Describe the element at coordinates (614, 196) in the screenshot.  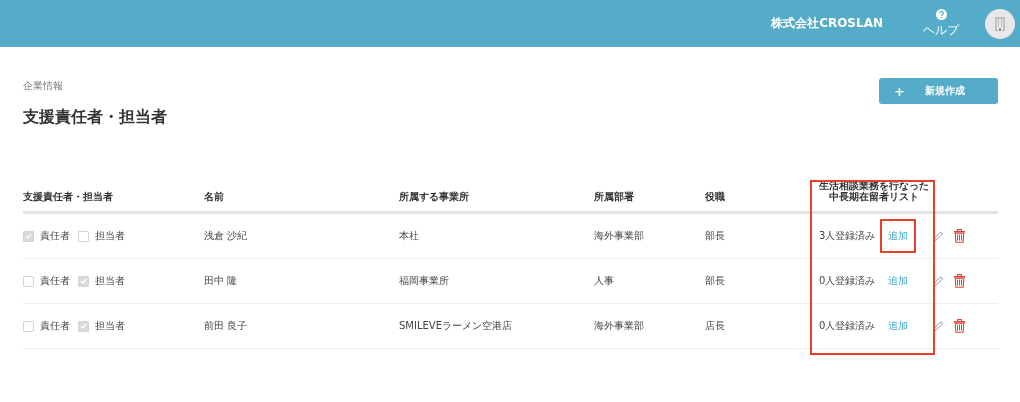
I see `column-header: 所属部署` at that location.